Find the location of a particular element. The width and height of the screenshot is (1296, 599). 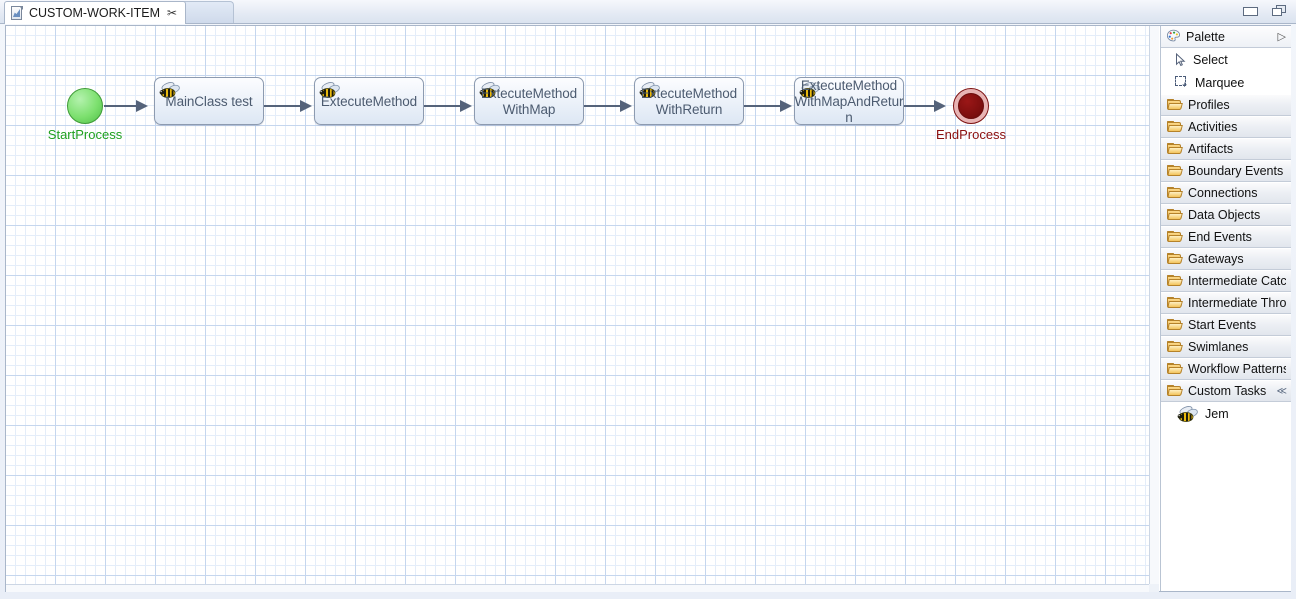

start-event-node is located at coordinates (85, 106).